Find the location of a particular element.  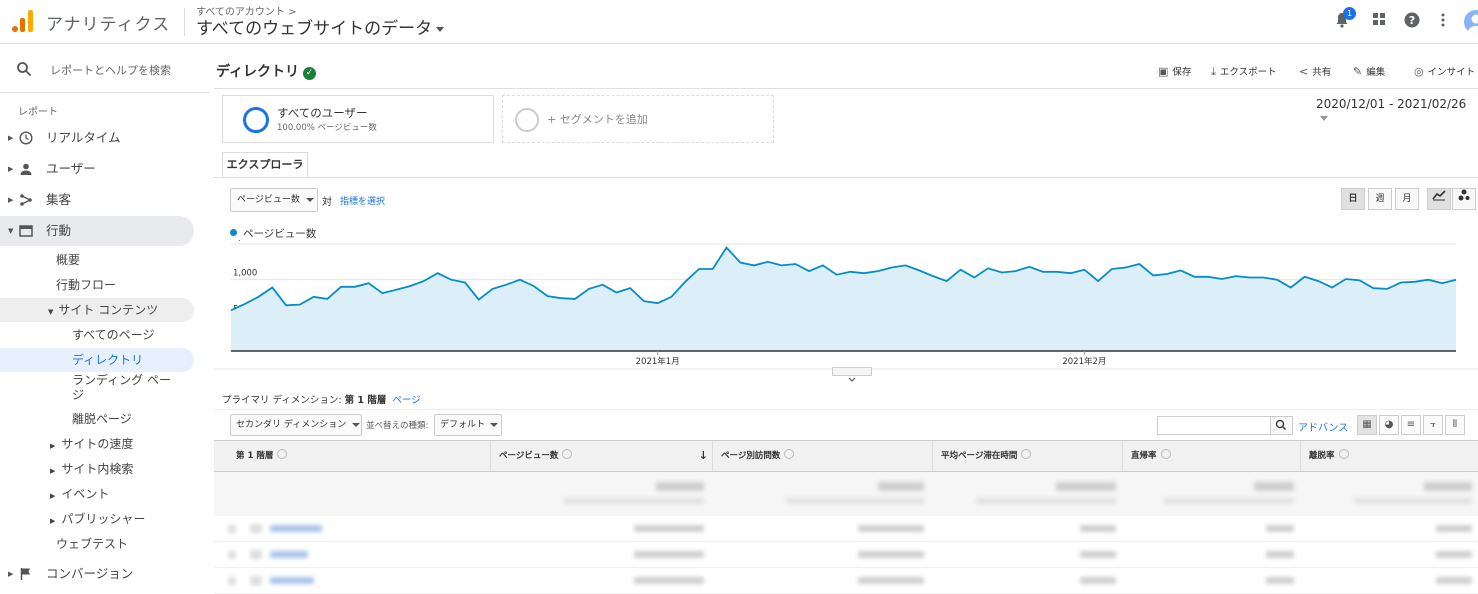

account-selector: すべてのウェブサイトのデータ is located at coordinates (320, 26).